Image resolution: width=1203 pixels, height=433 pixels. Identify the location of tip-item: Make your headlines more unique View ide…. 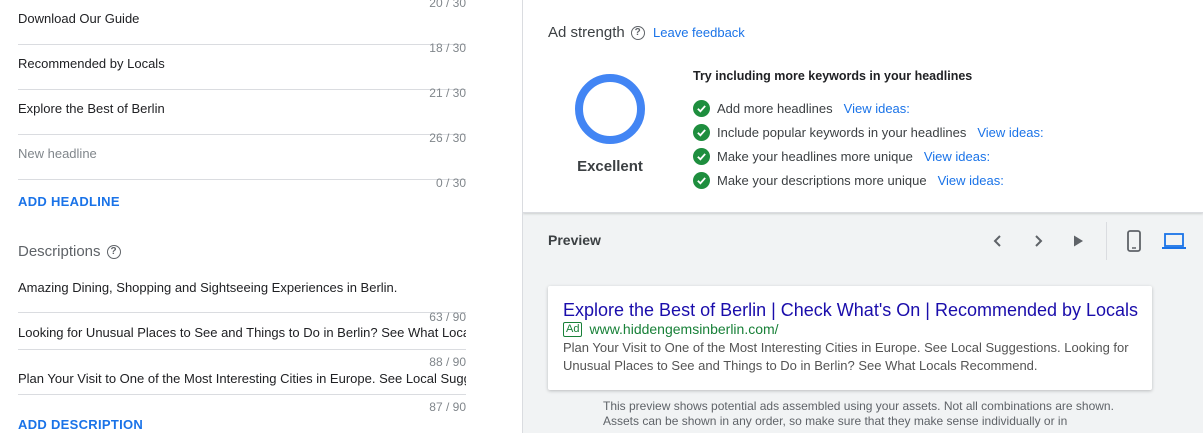
(841, 156).